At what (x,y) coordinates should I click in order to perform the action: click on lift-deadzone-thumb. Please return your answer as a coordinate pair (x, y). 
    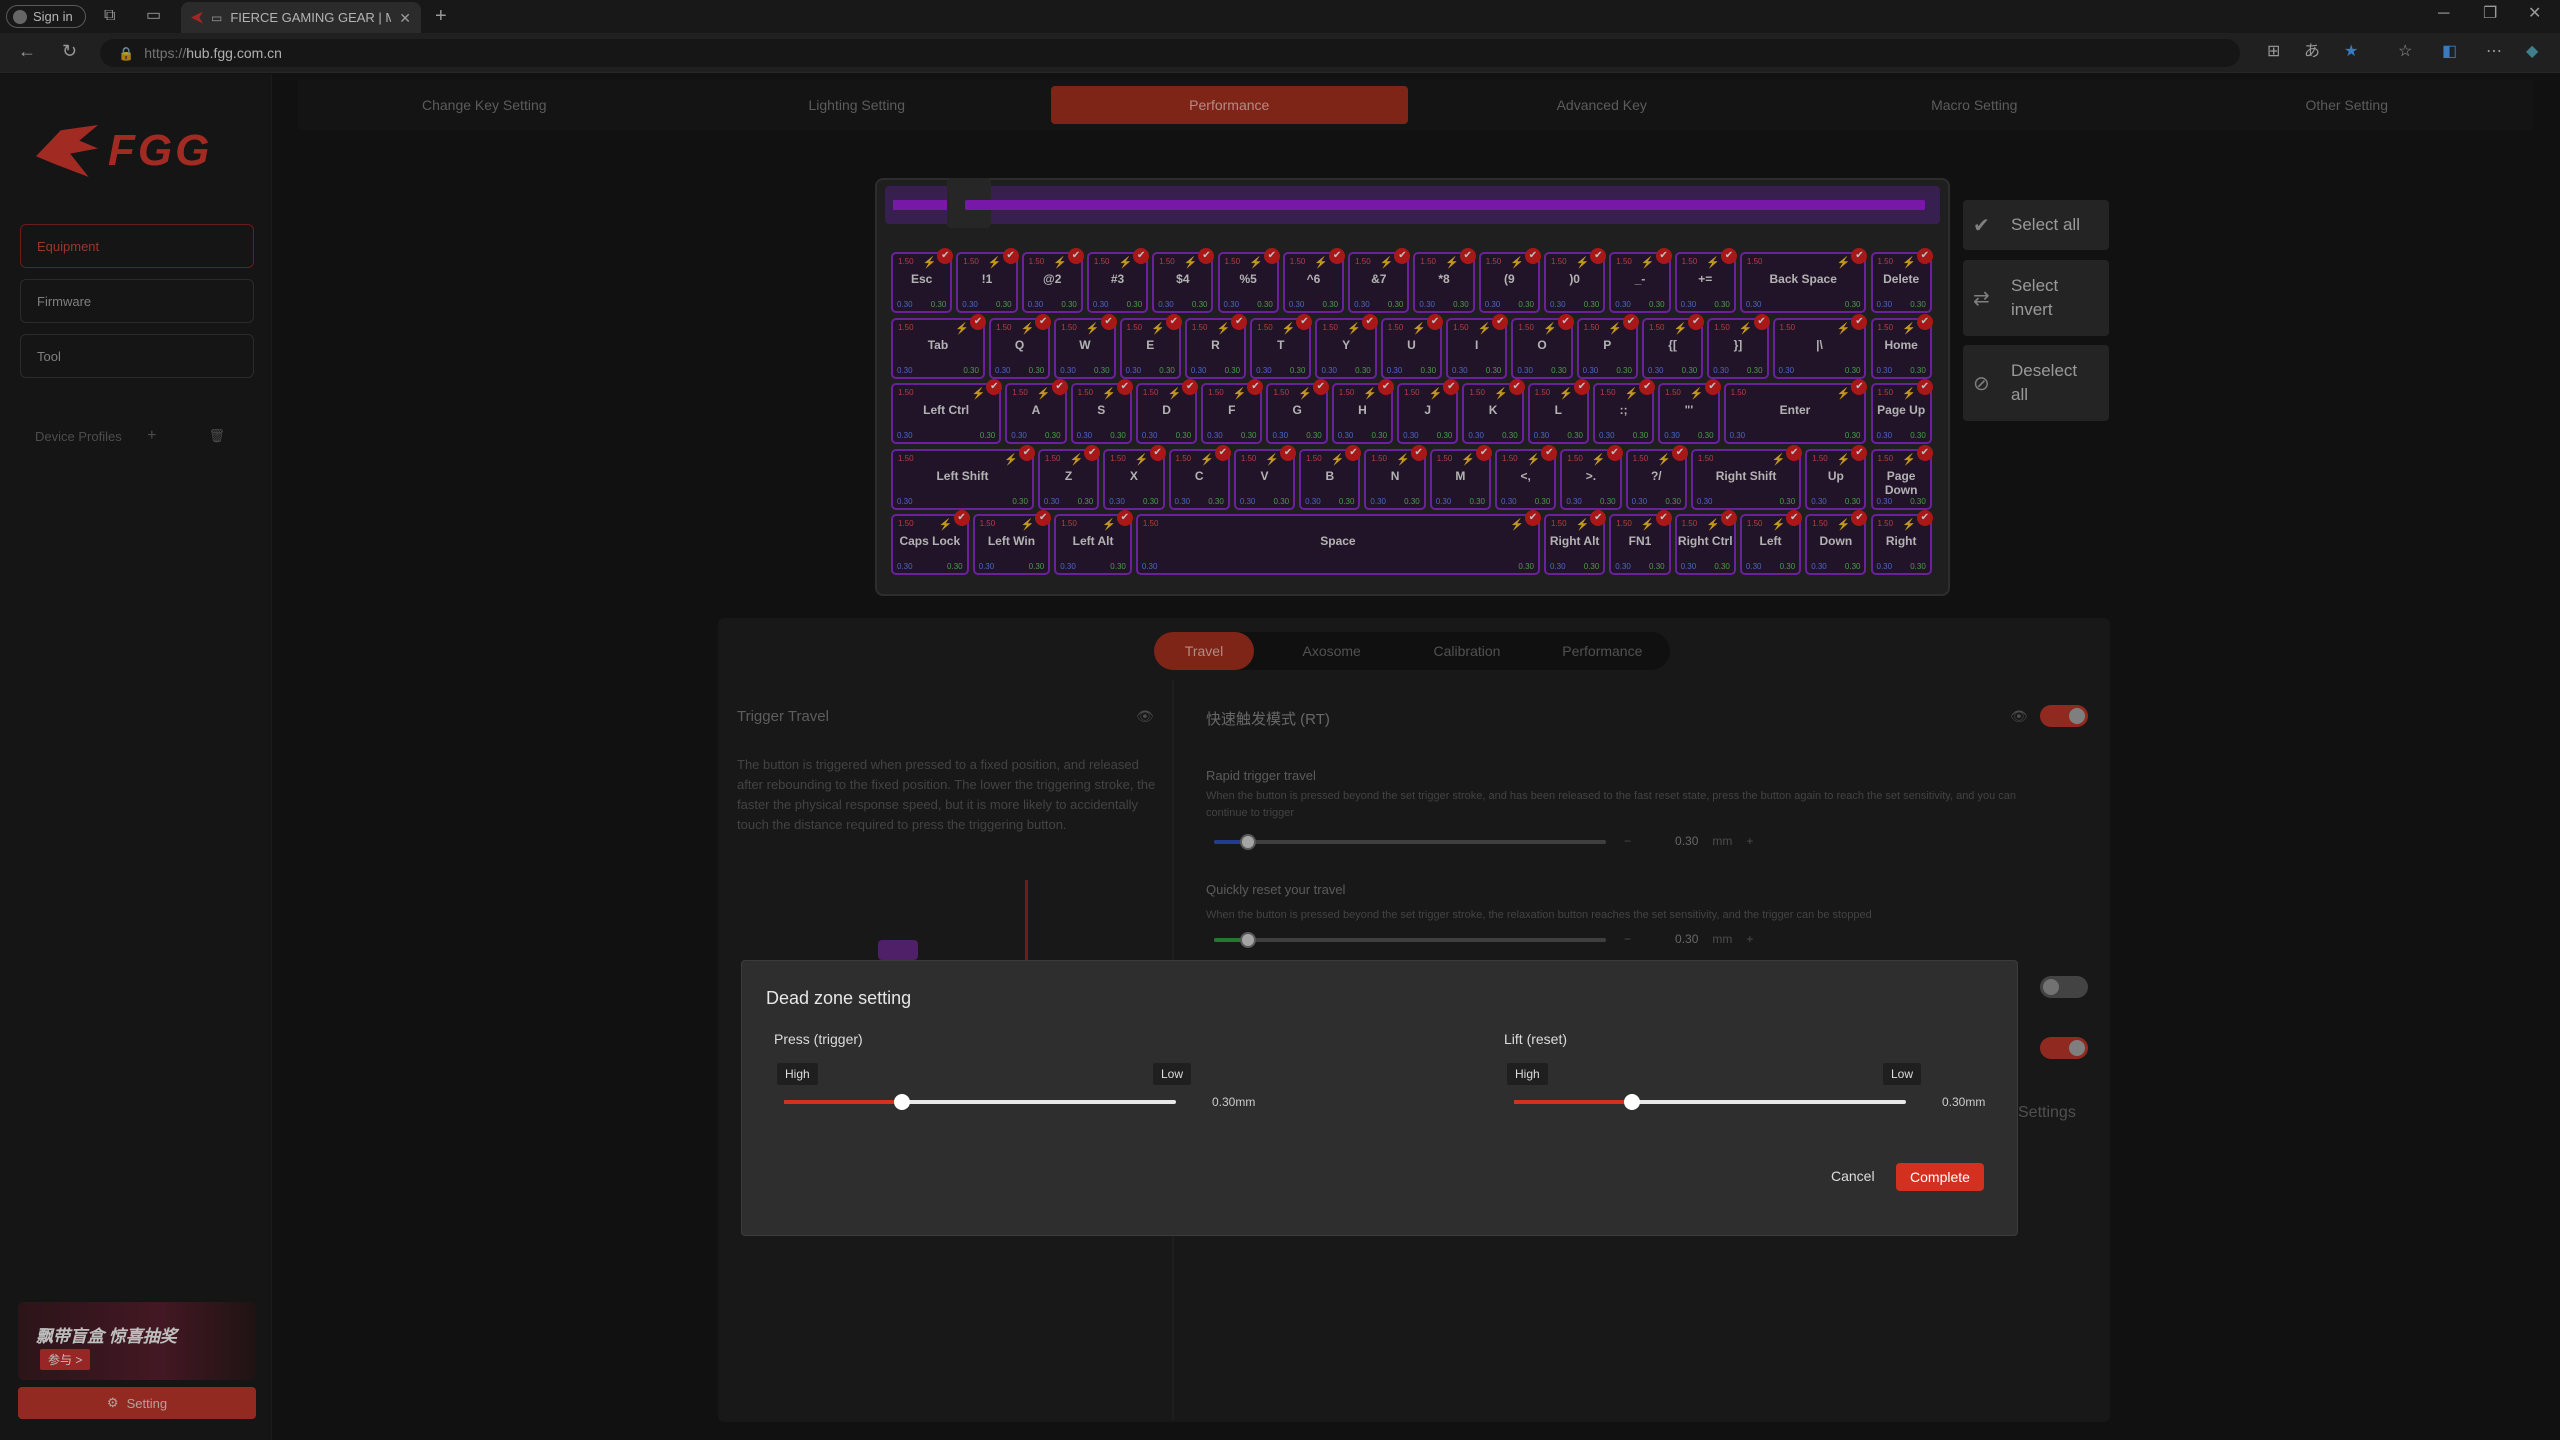
    Looking at the image, I should click on (1631, 1102).